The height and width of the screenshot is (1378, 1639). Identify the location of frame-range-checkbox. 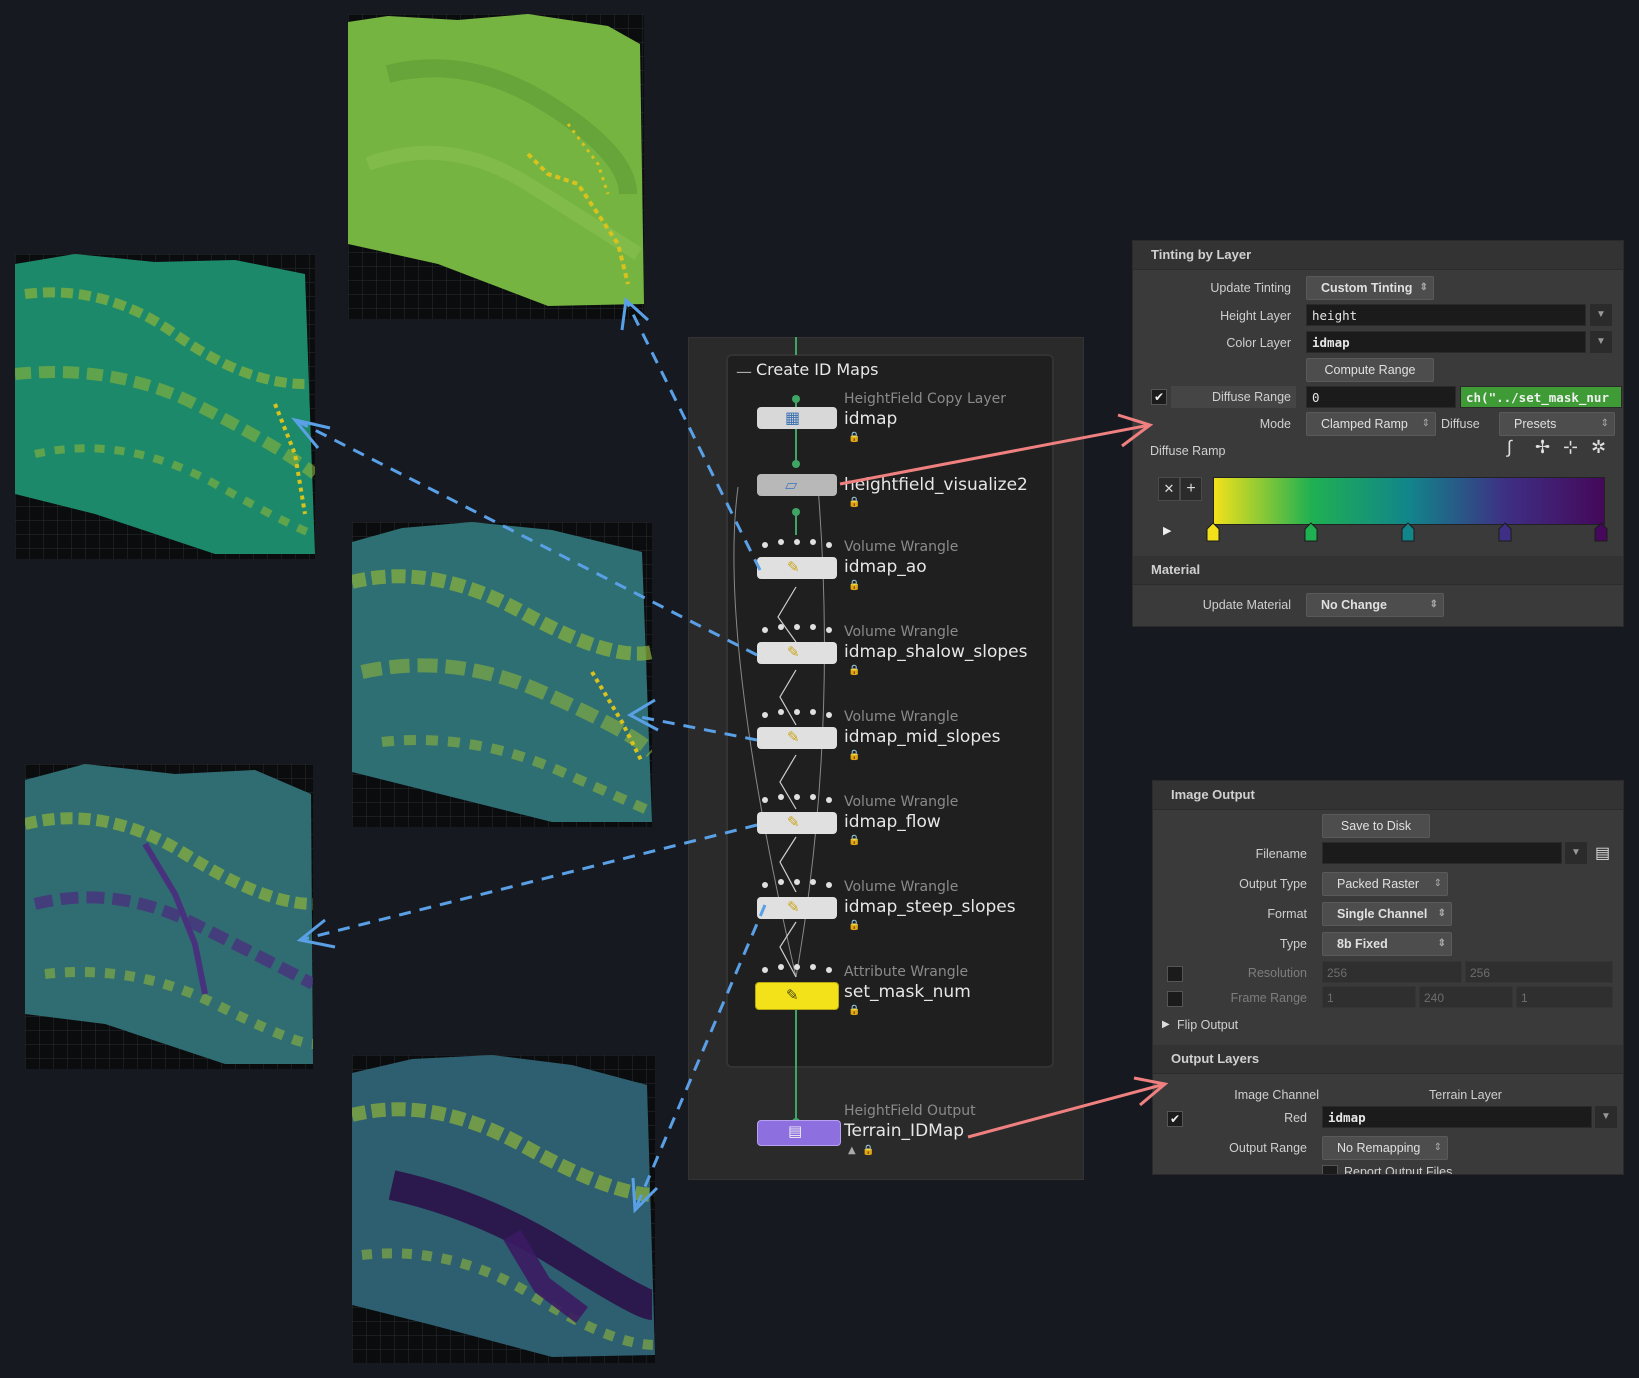
(1175, 999).